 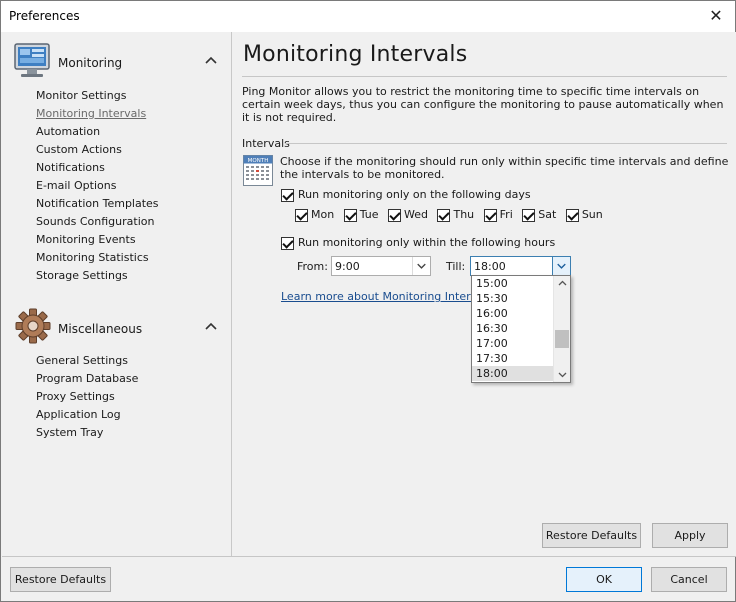 I want to click on page-title: Monitoring Intervals, so click(x=355, y=54).